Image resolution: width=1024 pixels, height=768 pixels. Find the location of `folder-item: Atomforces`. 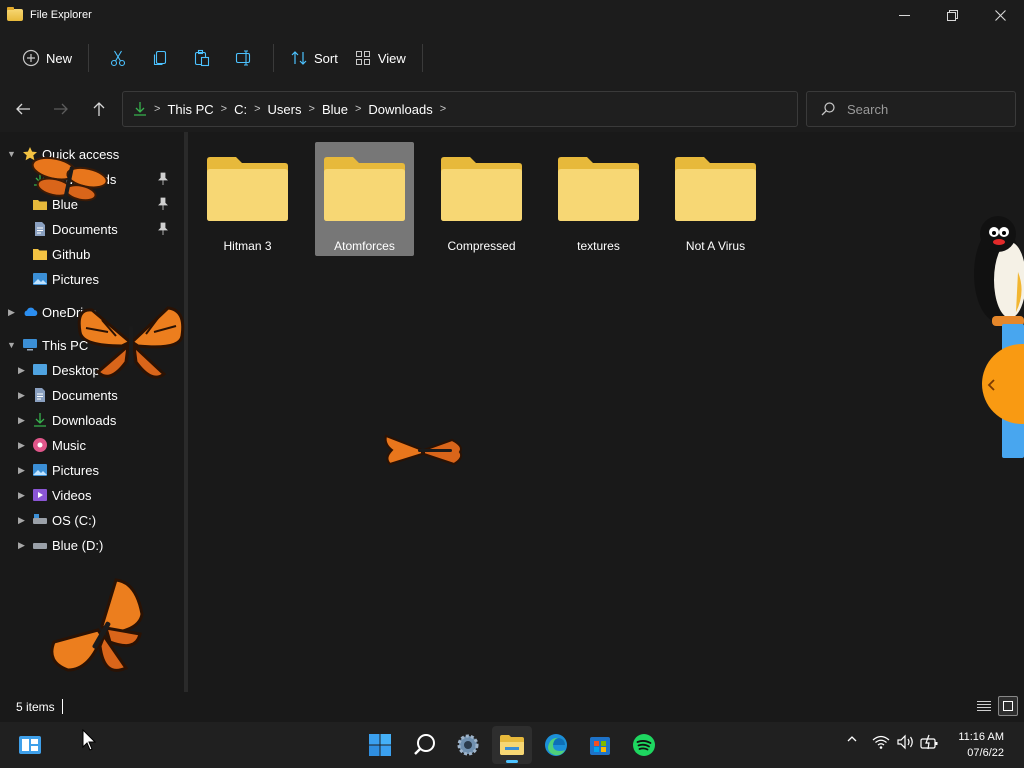

folder-item: Atomforces is located at coordinates (364, 199).